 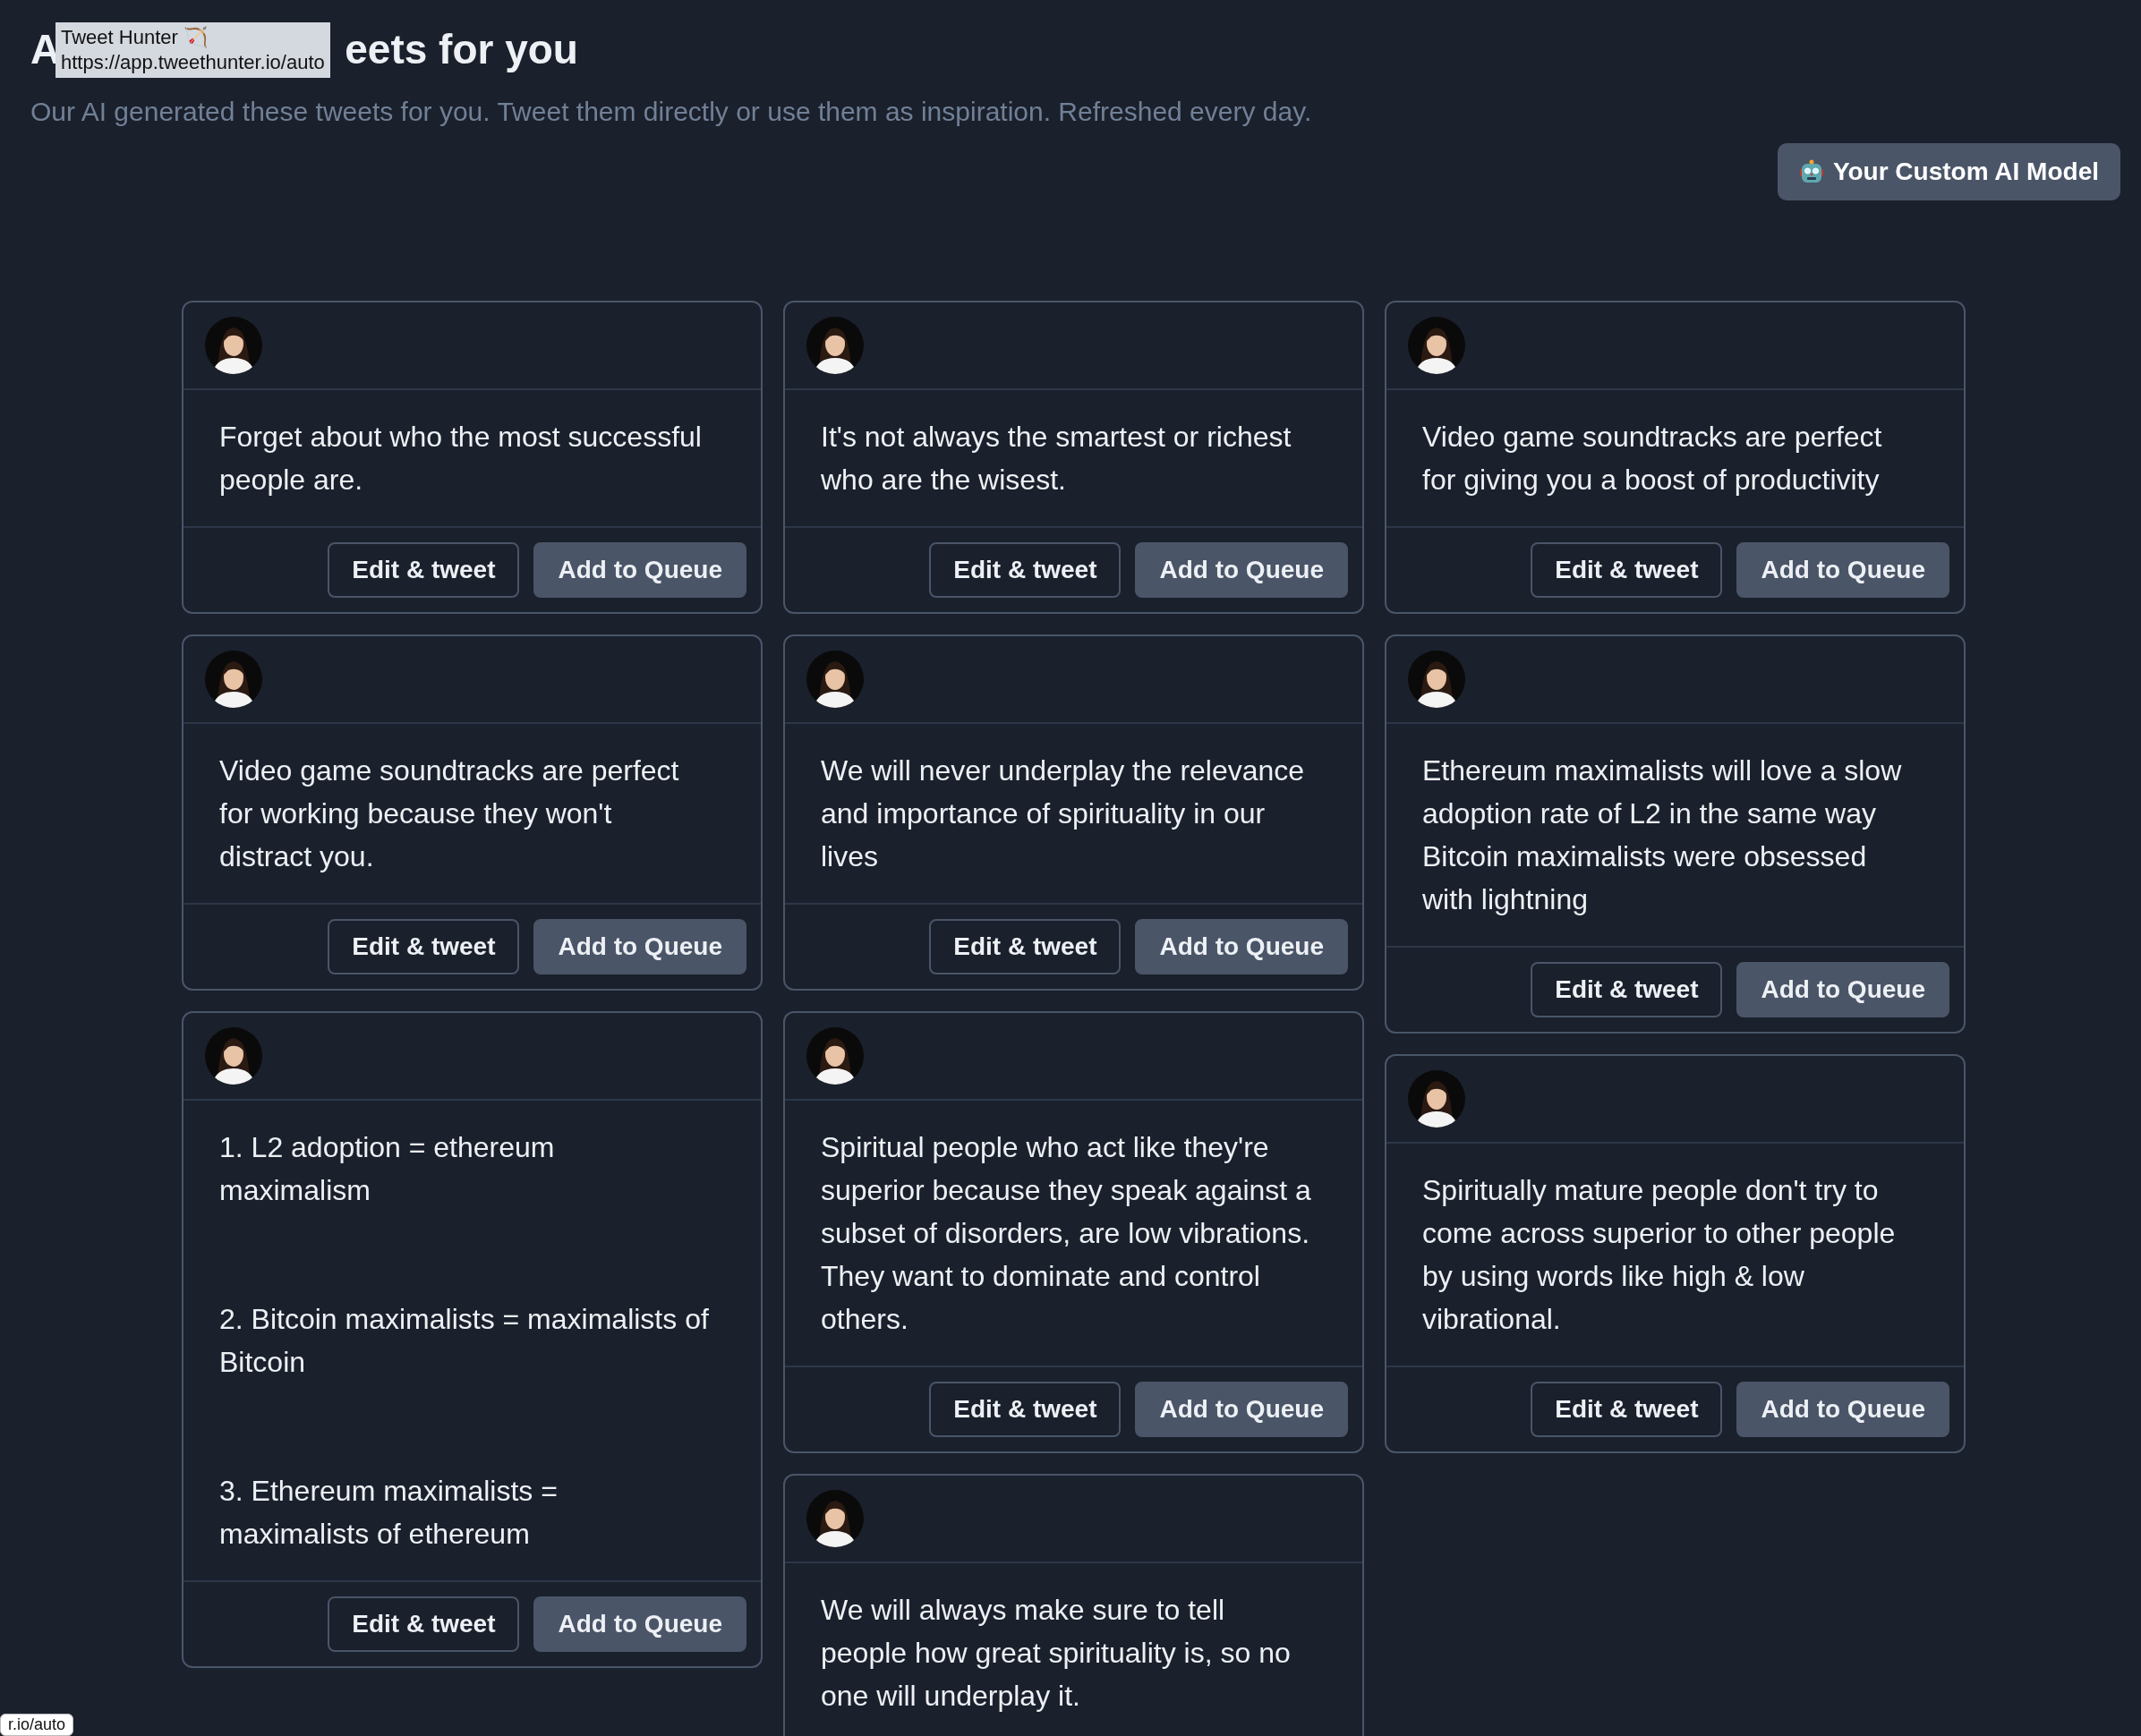 I want to click on tooltip-url: https://app.tweethunter.io/auto, so click(x=193, y=62).